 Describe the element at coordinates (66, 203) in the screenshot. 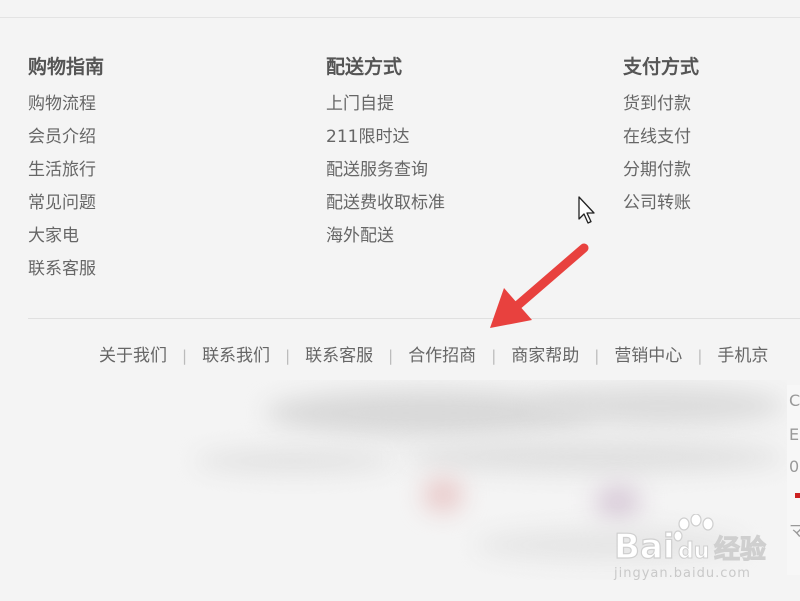

I see `footer-link: 常见问题` at that location.